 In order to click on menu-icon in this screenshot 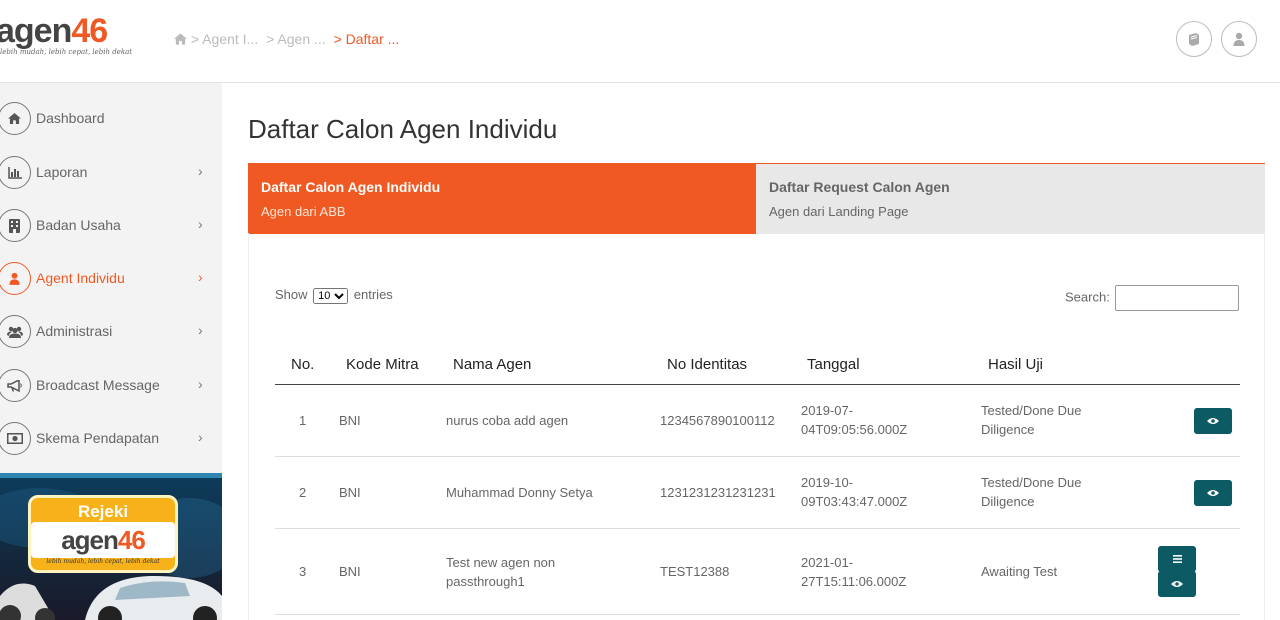, I will do `click(1177, 559)`.